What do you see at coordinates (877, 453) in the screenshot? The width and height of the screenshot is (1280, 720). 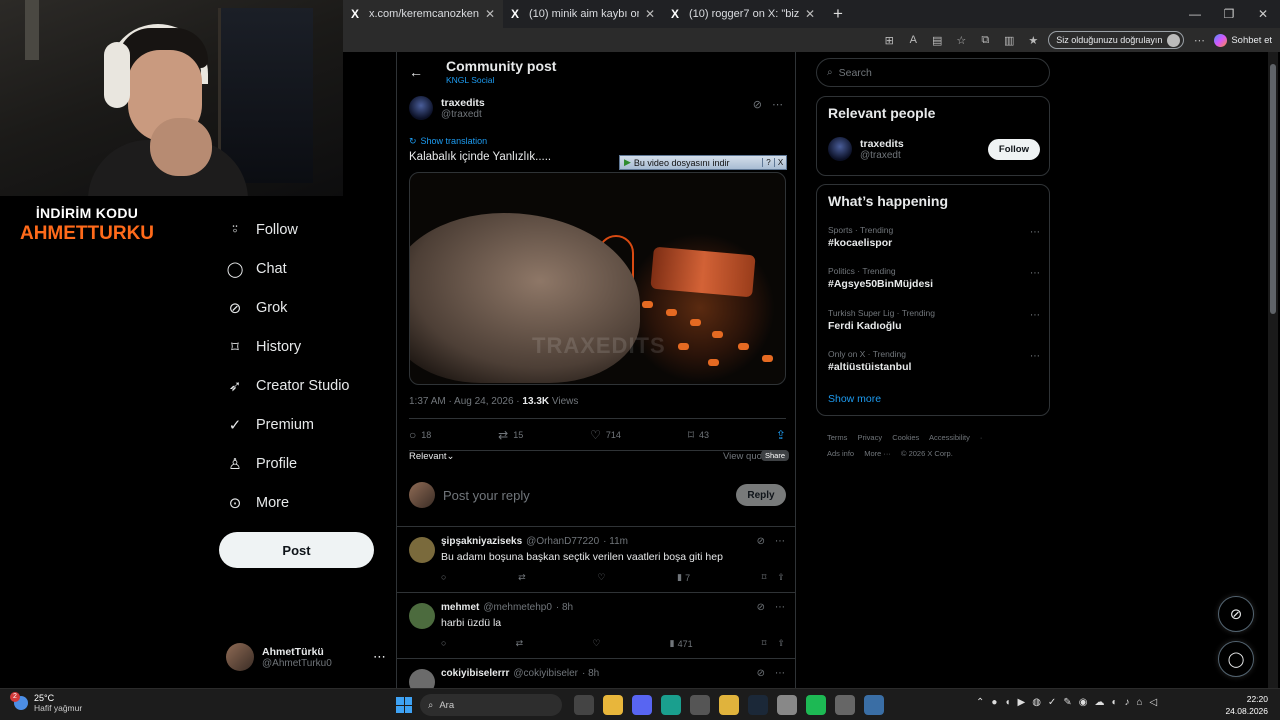 I see `footer-link-more: More ···` at bounding box center [877, 453].